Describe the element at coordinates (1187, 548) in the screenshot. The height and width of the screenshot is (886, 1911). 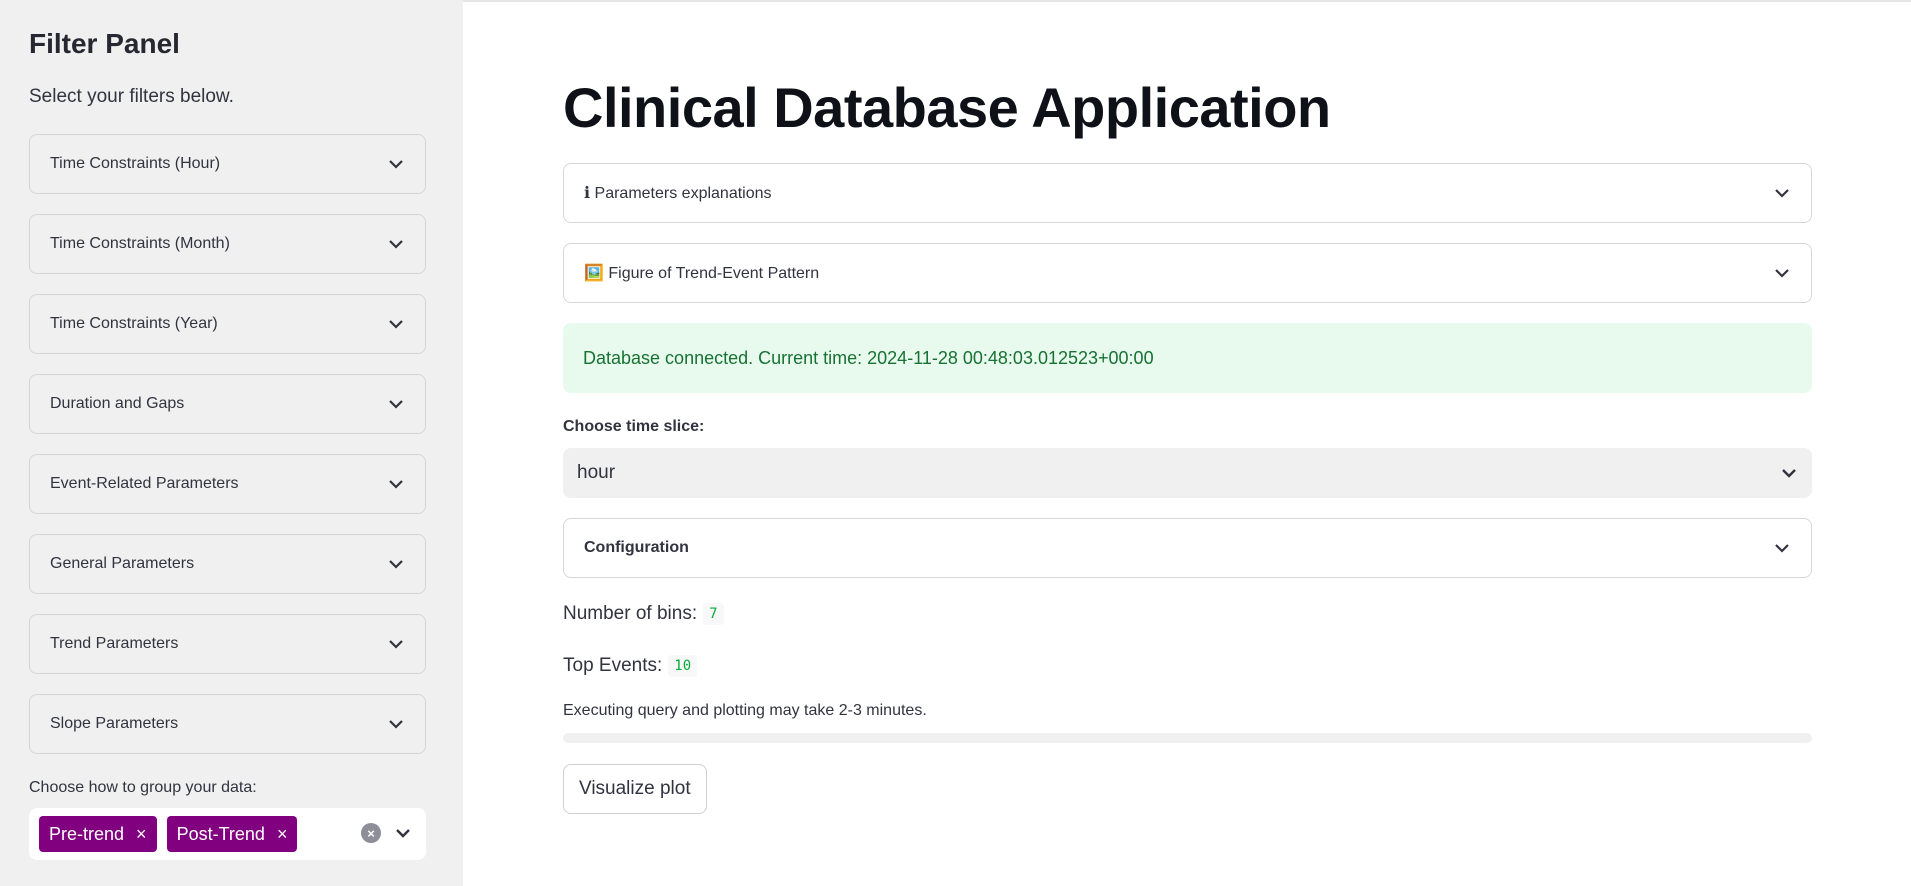
I see `expander-configuration: Configuration` at that location.